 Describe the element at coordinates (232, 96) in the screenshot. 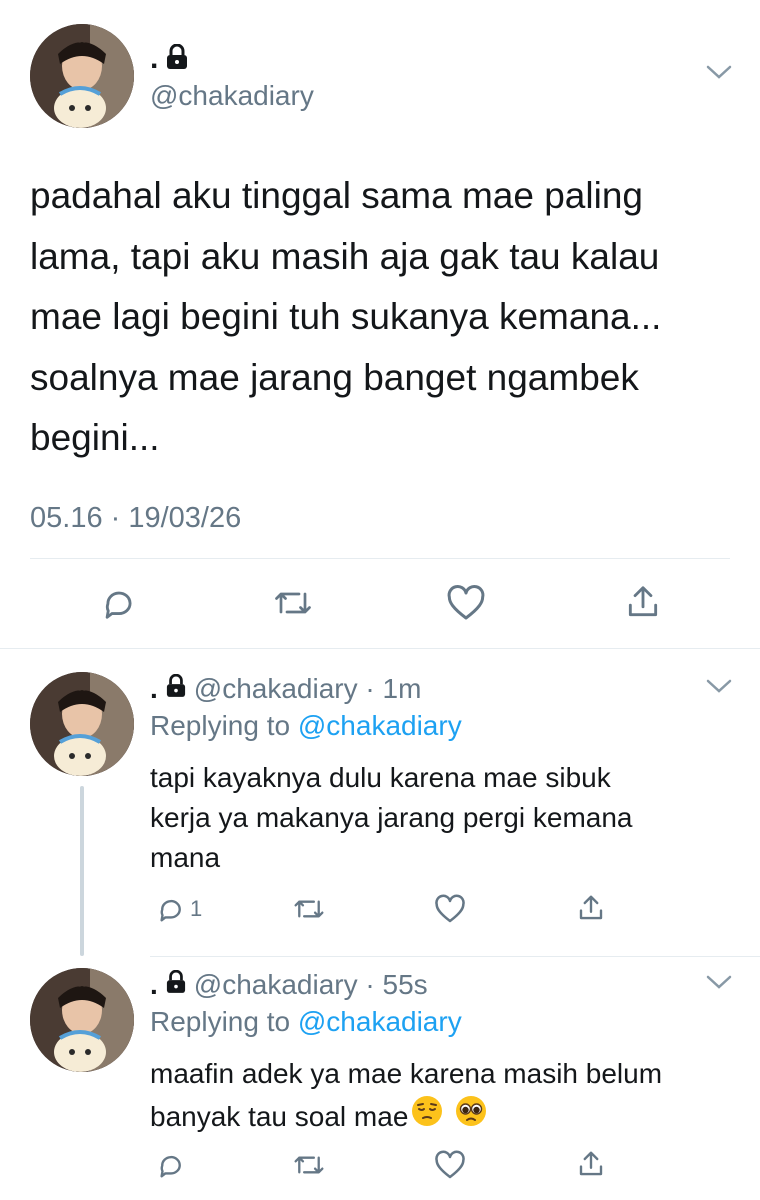

I see `handle: @chakadiary` at that location.